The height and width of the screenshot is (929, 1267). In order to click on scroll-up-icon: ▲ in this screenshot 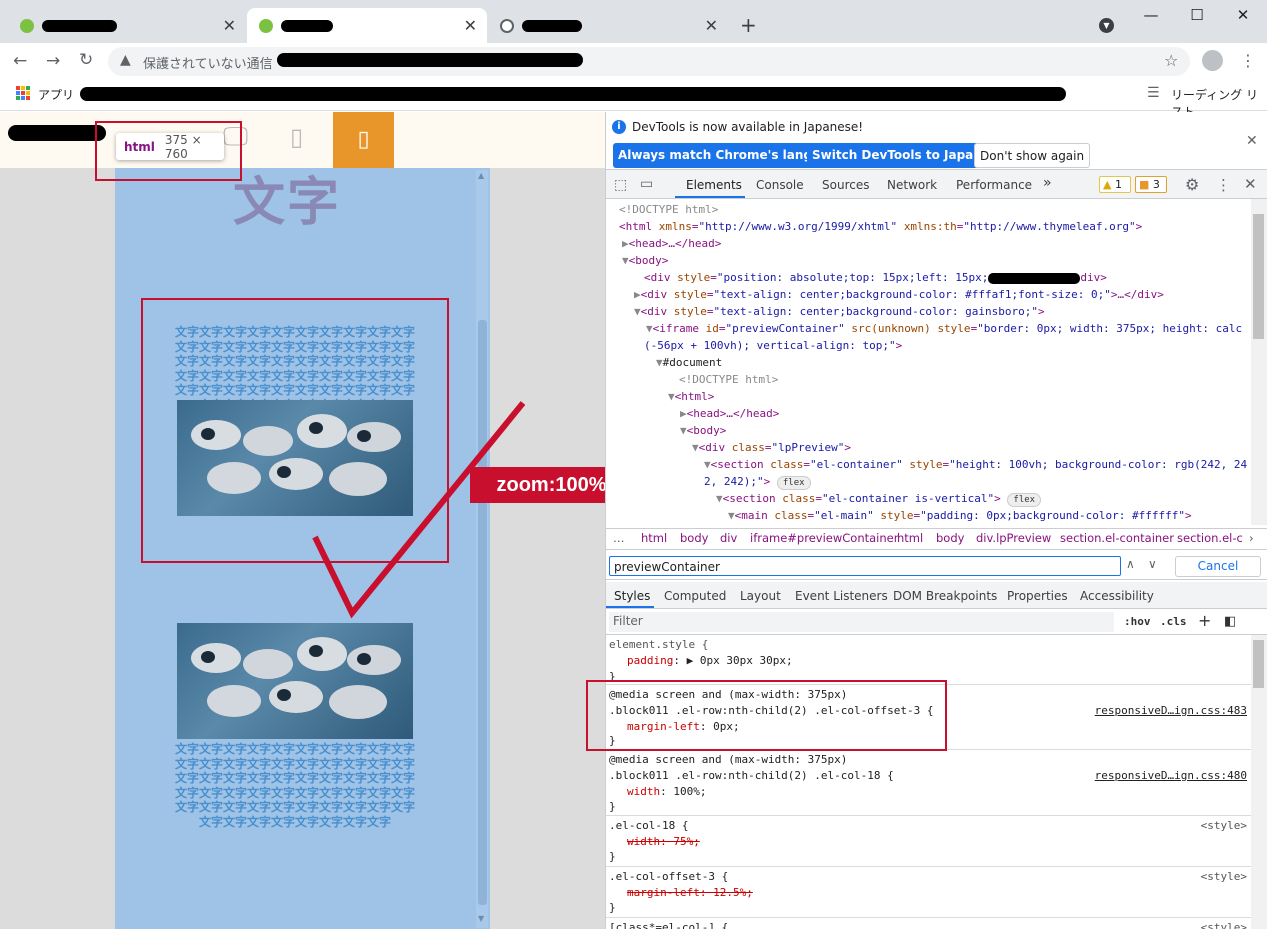, I will do `click(481, 175)`.